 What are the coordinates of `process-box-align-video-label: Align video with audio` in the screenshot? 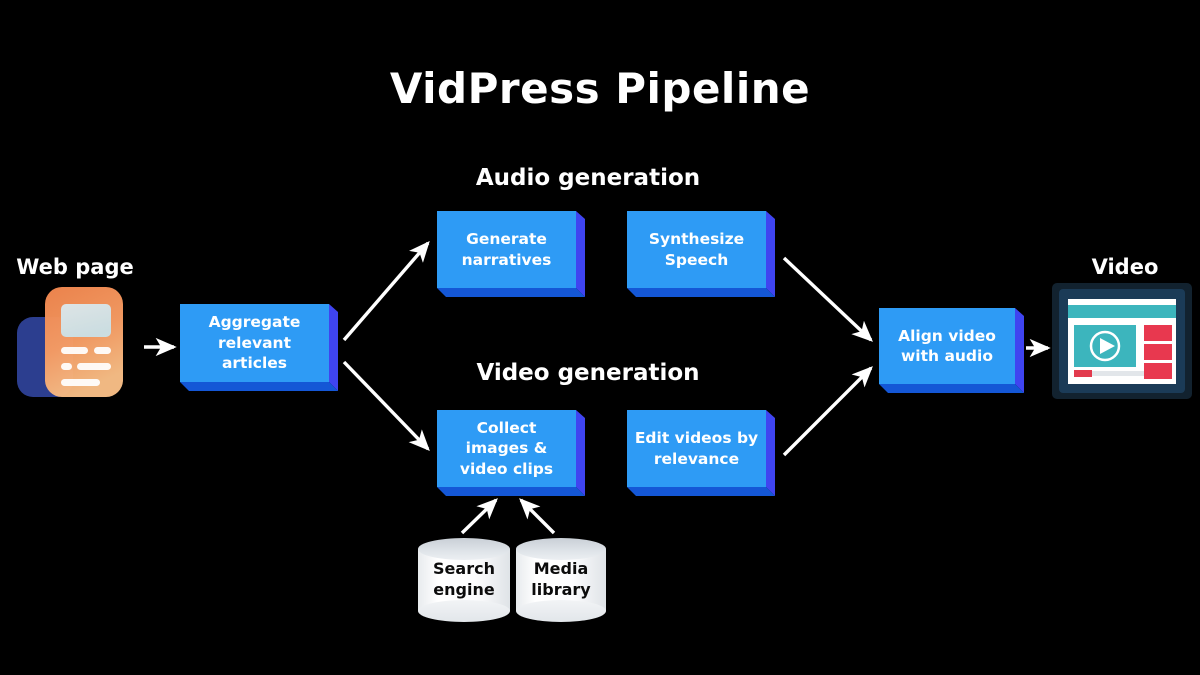 It's located at (947, 346).